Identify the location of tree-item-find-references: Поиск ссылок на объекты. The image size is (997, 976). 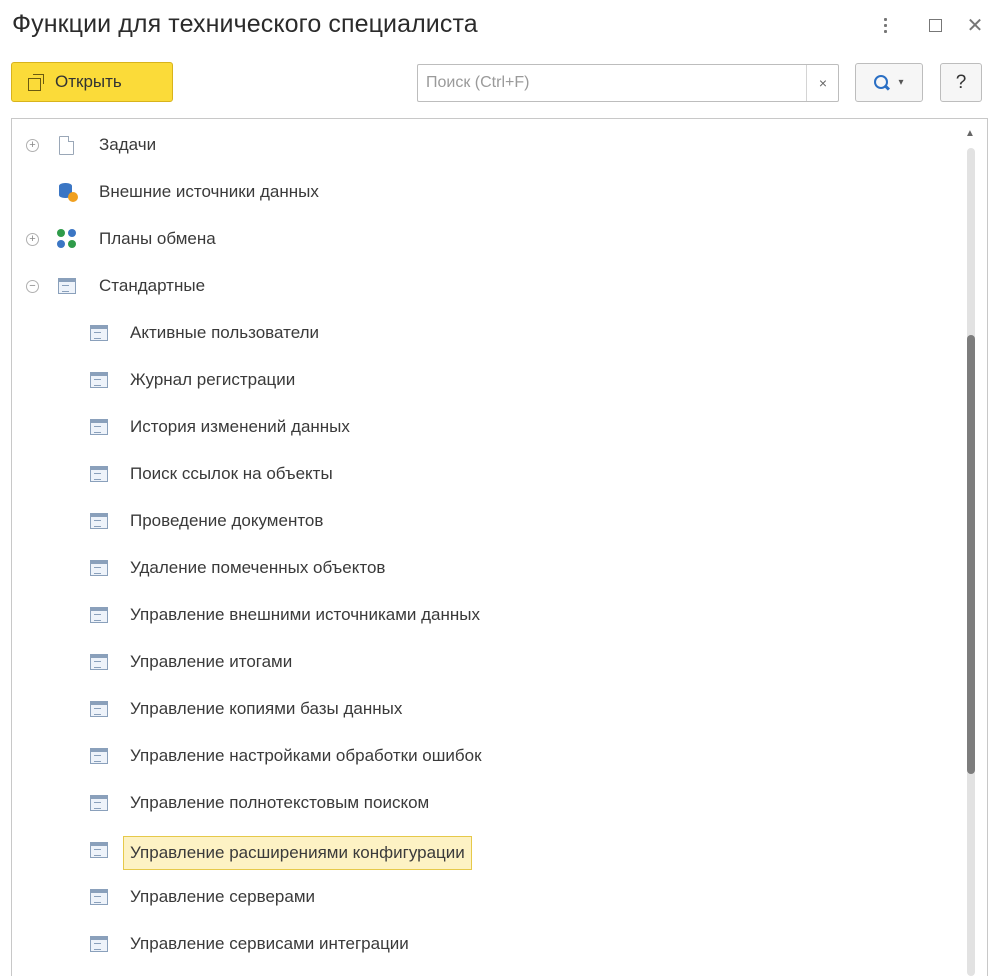
(487, 474).